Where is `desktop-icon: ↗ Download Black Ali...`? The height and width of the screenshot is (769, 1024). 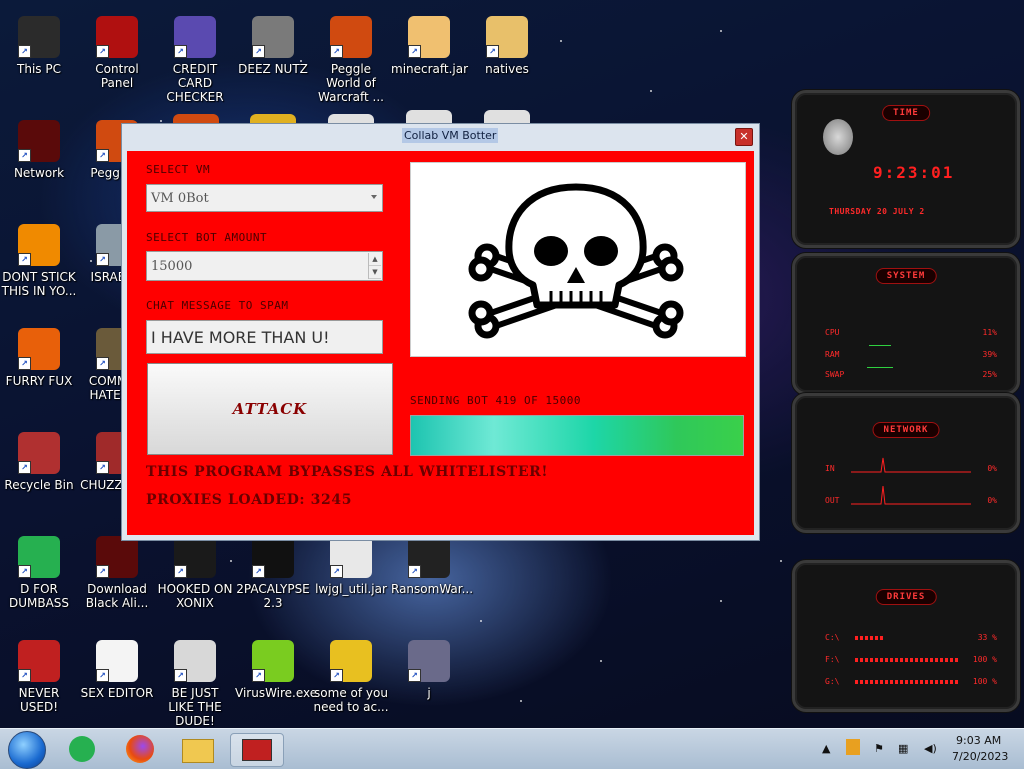
desktop-icon: ↗ Download Black Ali... is located at coordinates (117, 573).